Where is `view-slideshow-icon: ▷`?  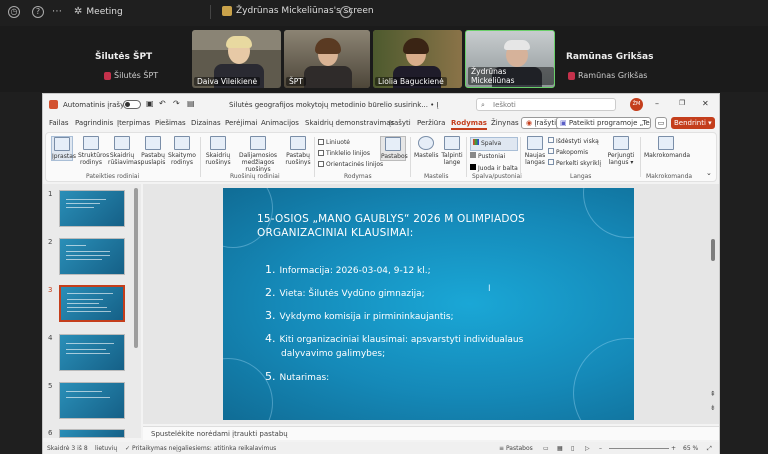
view-slideshow-icon: ▷ is located at coordinates (587, 448).